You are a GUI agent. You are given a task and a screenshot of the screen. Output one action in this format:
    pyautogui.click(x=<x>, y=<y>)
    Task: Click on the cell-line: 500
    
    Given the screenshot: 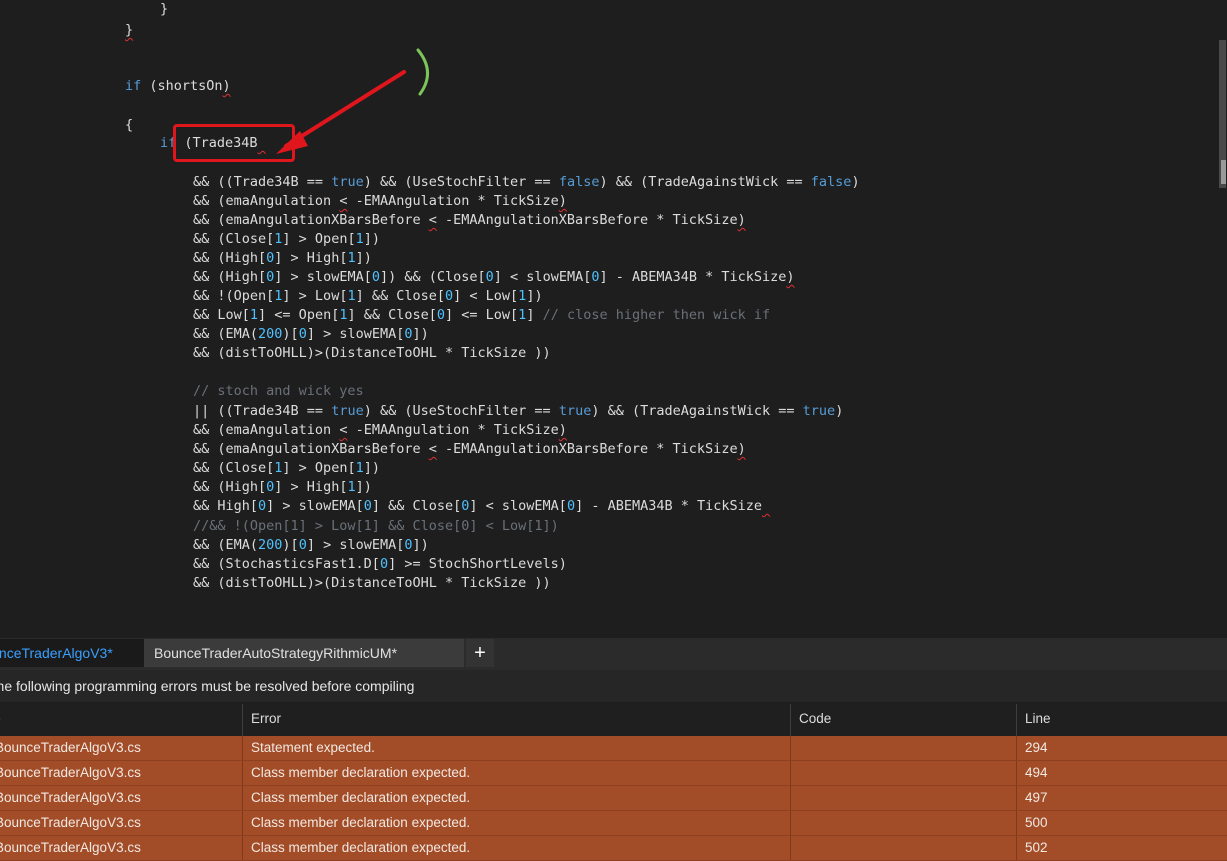 What is the action you would take?
    pyautogui.click(x=1121, y=823)
    